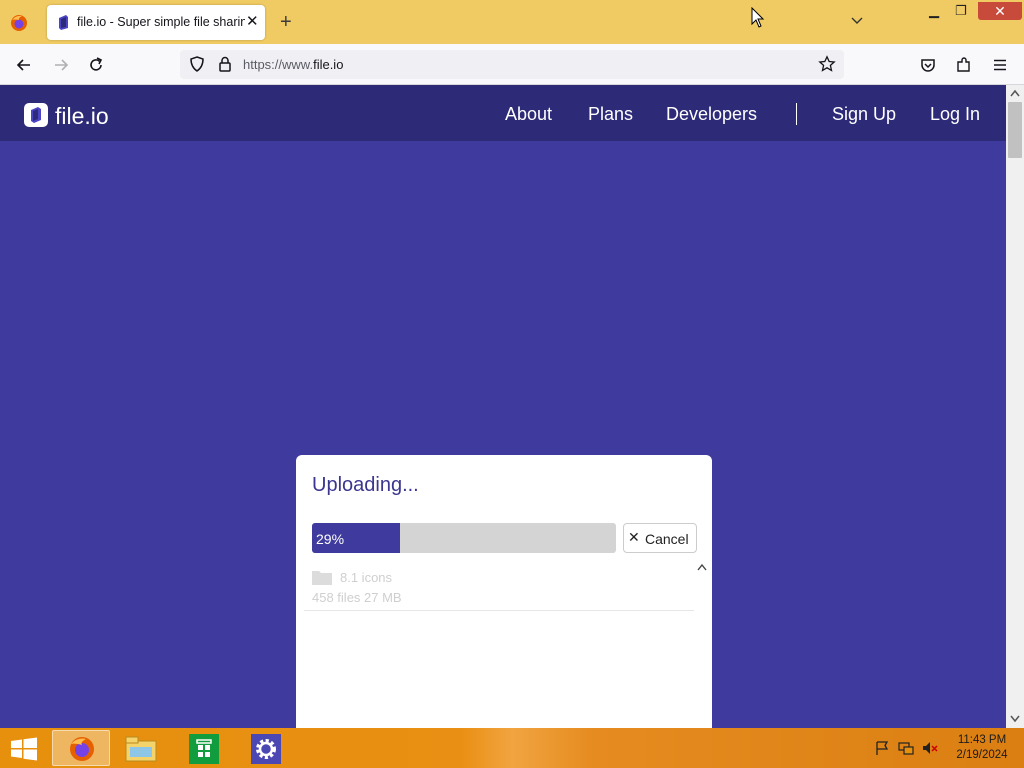 This screenshot has height=768, width=1024. What do you see at coordinates (96, 65) in the screenshot?
I see `reload-icon` at bounding box center [96, 65].